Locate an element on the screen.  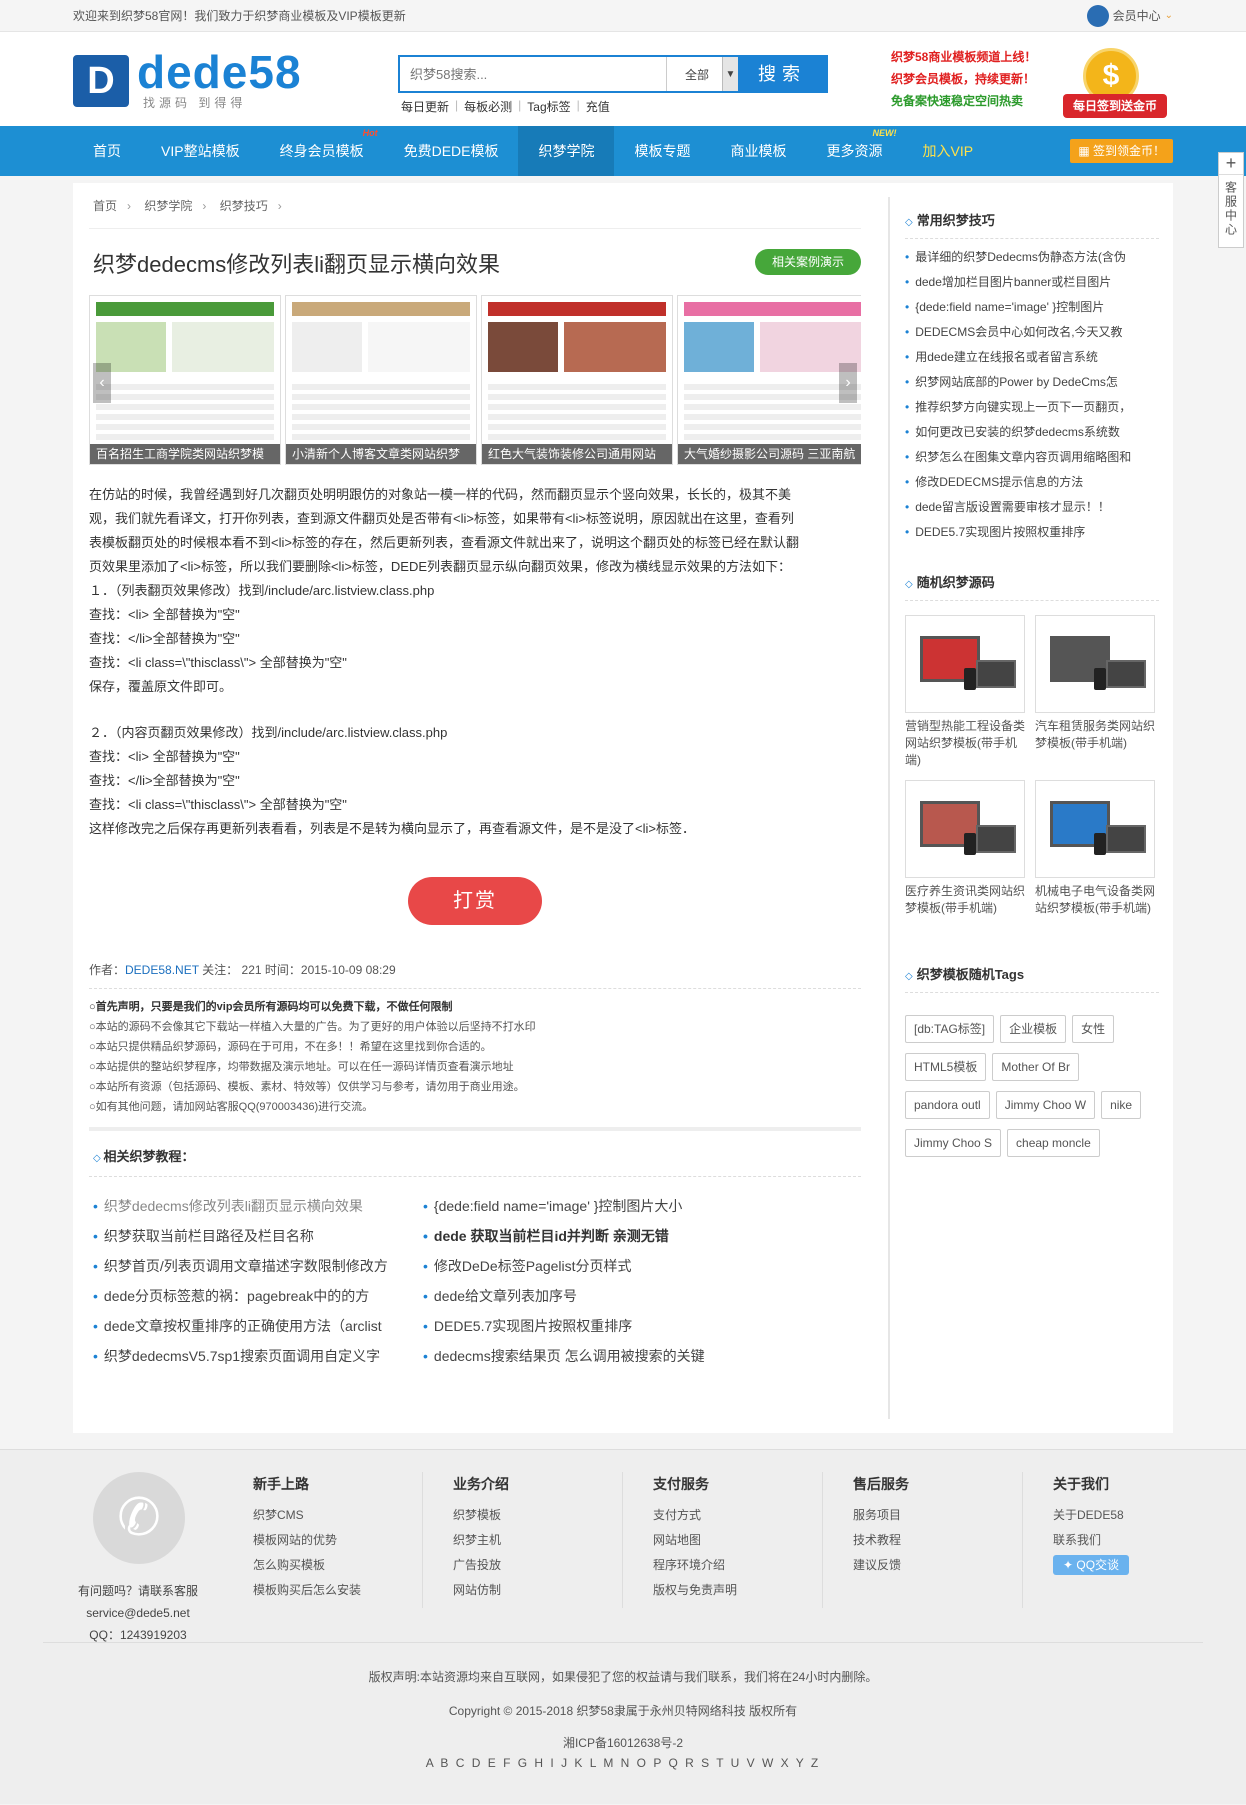
tag-link: HTML5模板 is located at coordinates (946, 1067).